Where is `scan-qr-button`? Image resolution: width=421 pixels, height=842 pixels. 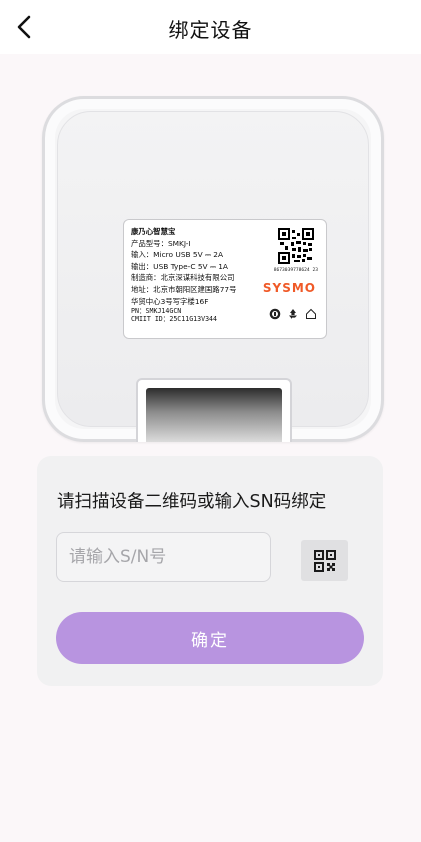 scan-qr-button is located at coordinates (324, 560).